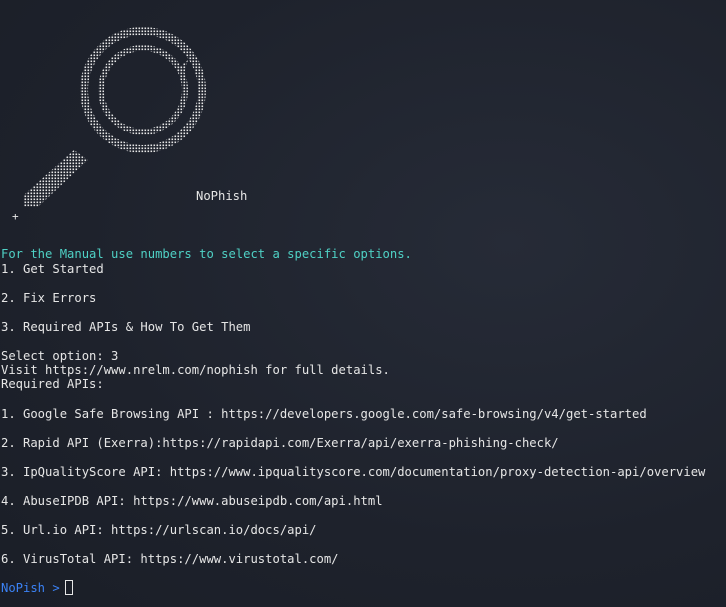 The image size is (726, 607). I want to click on required-apis-header: Required APIs:, so click(52, 384).